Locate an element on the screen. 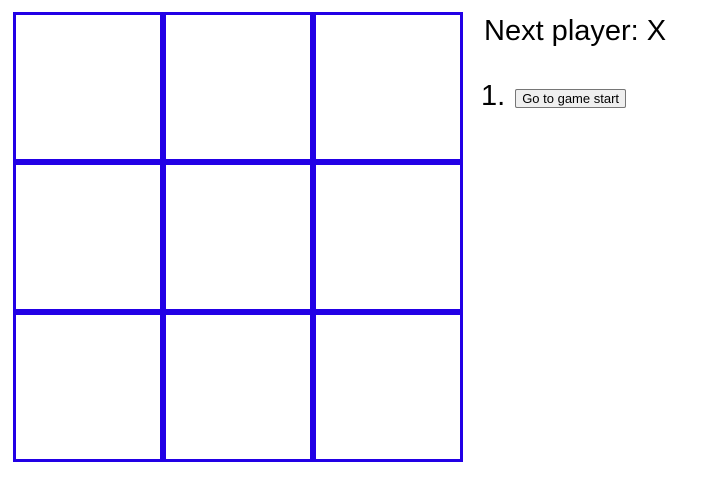  move-history-item: 1. Go to game start is located at coordinates (554, 96).